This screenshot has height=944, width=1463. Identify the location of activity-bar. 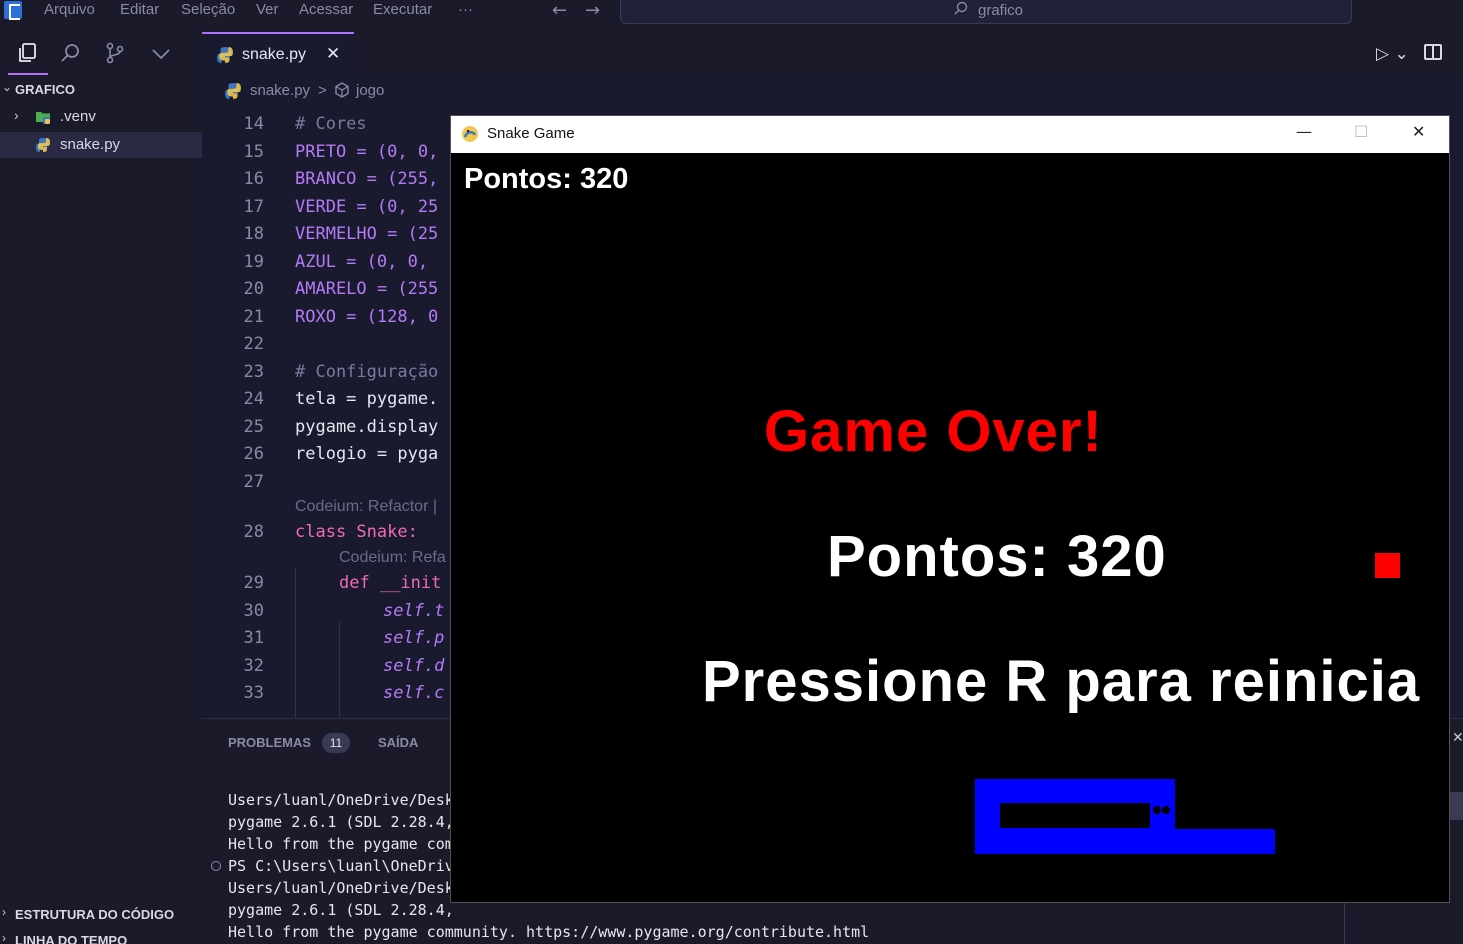
(101, 50).